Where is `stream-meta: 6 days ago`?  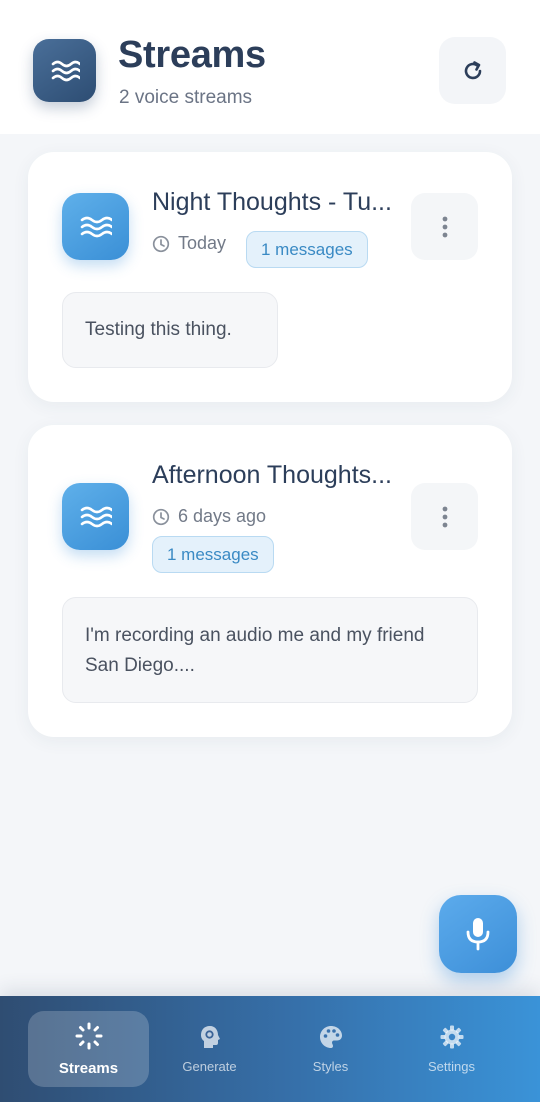
stream-meta: 6 days ago is located at coordinates (209, 516).